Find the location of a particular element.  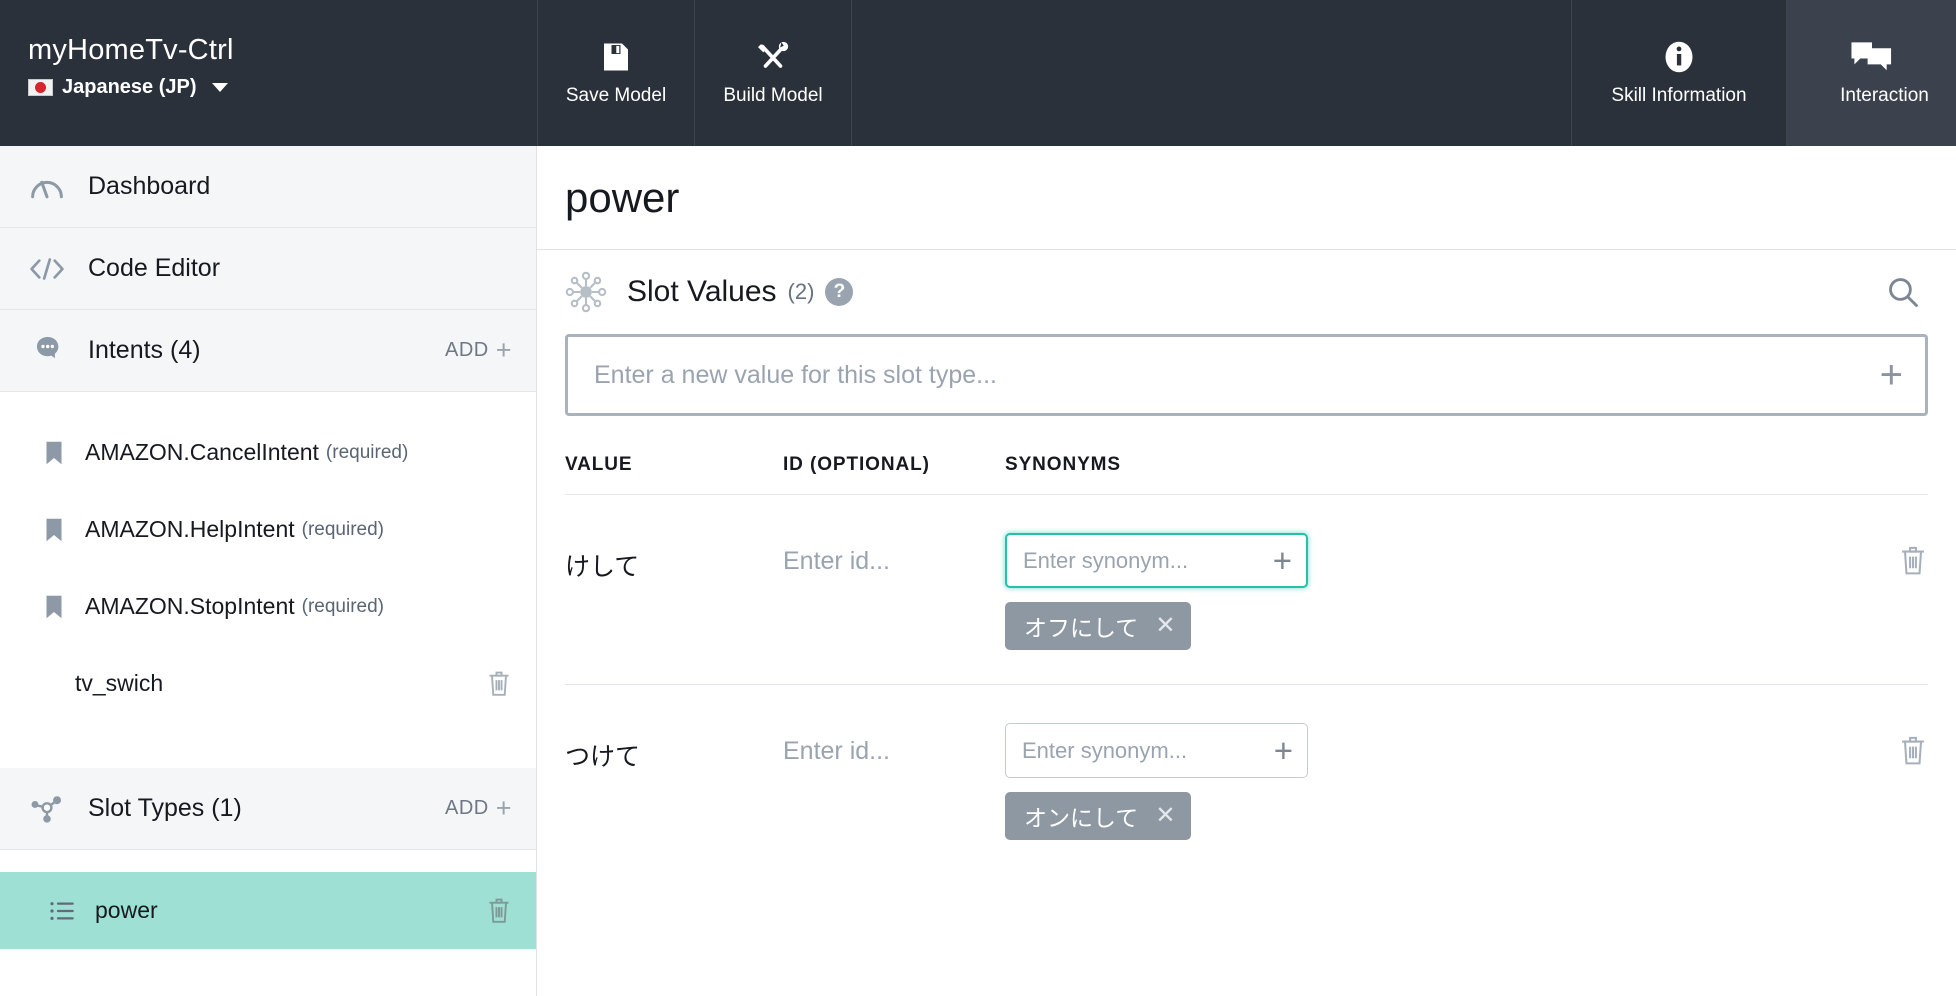

interaction-model-tab: Interaction is located at coordinates (1871, 73).